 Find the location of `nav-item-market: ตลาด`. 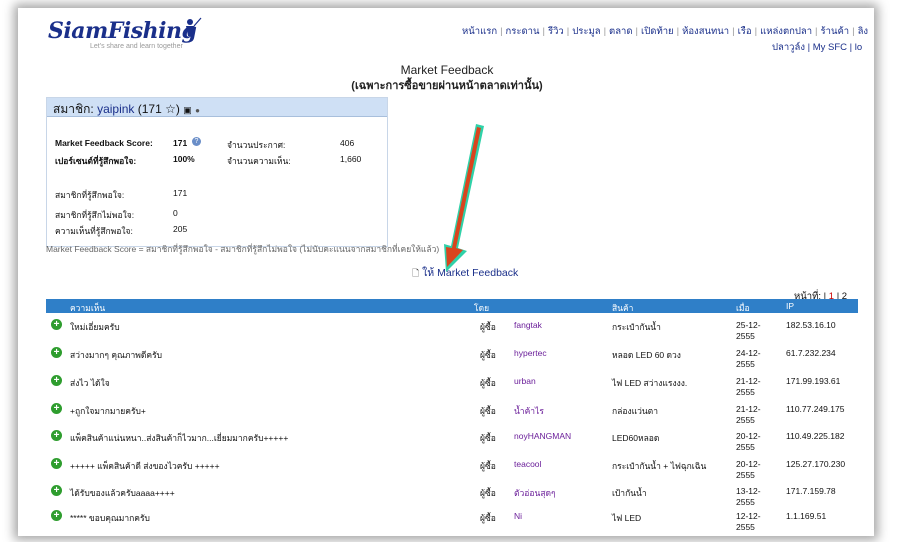

nav-item-market: ตลาด is located at coordinates (621, 31).